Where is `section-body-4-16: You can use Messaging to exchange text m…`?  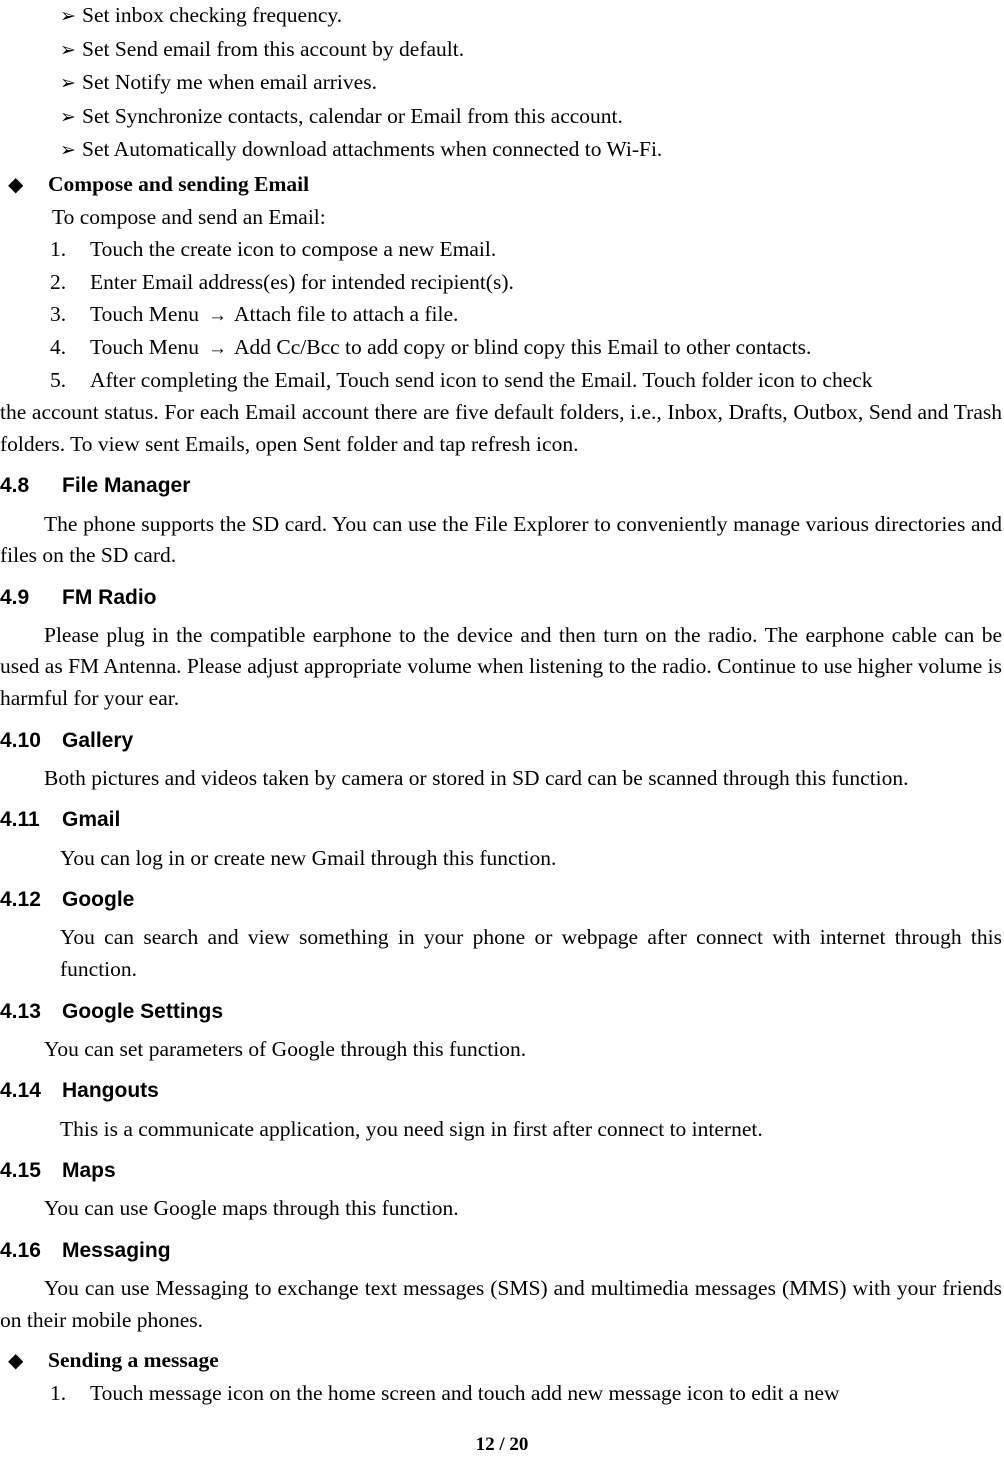
section-body-4-16: You can use Messaging to exchange text m… is located at coordinates (501, 1304).